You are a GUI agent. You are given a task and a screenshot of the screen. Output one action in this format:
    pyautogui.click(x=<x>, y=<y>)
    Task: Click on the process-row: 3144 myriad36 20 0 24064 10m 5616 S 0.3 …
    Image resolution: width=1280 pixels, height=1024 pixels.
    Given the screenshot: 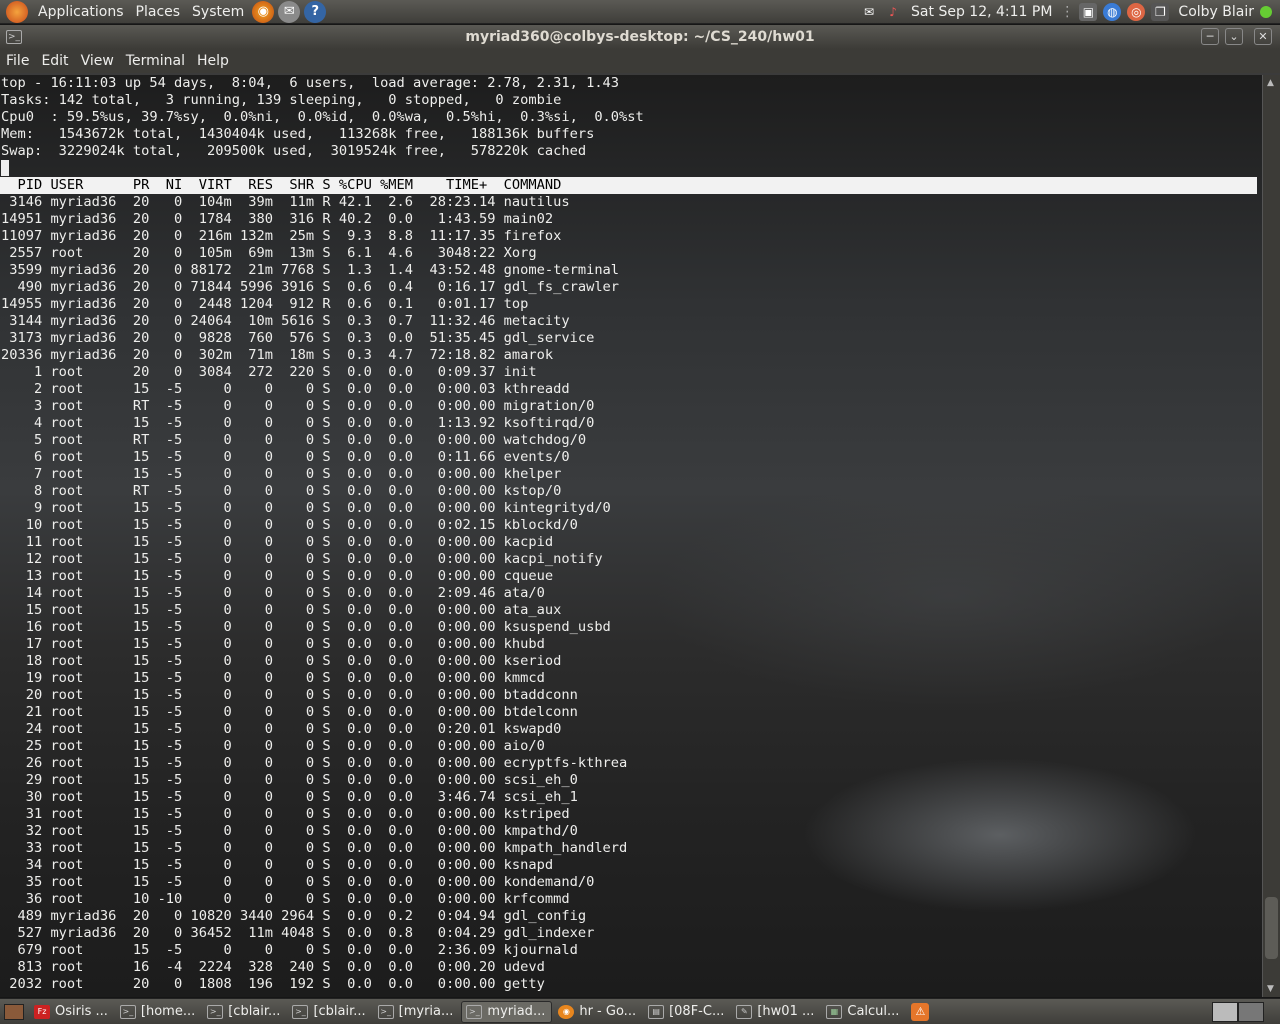 What is the action you would take?
    pyautogui.click(x=285, y=321)
    